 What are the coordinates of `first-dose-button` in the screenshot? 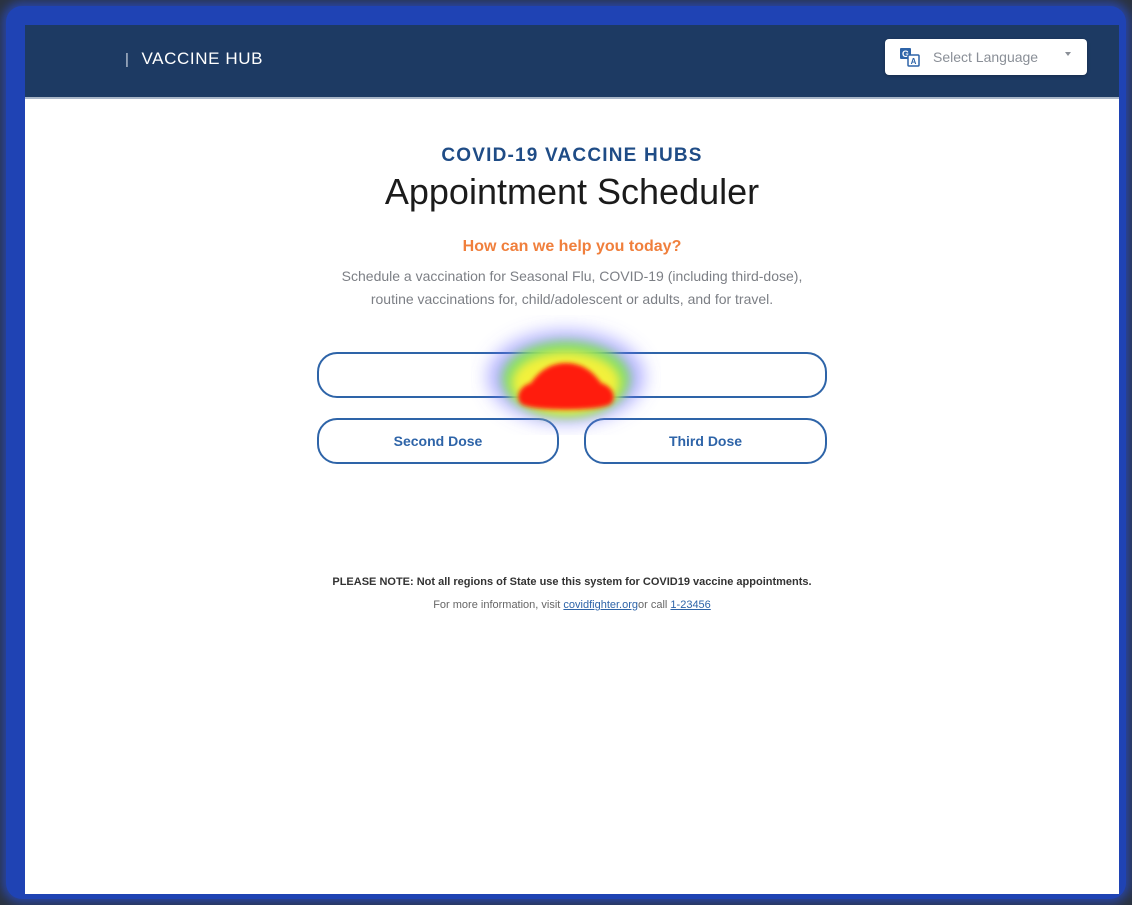 It's located at (572, 375).